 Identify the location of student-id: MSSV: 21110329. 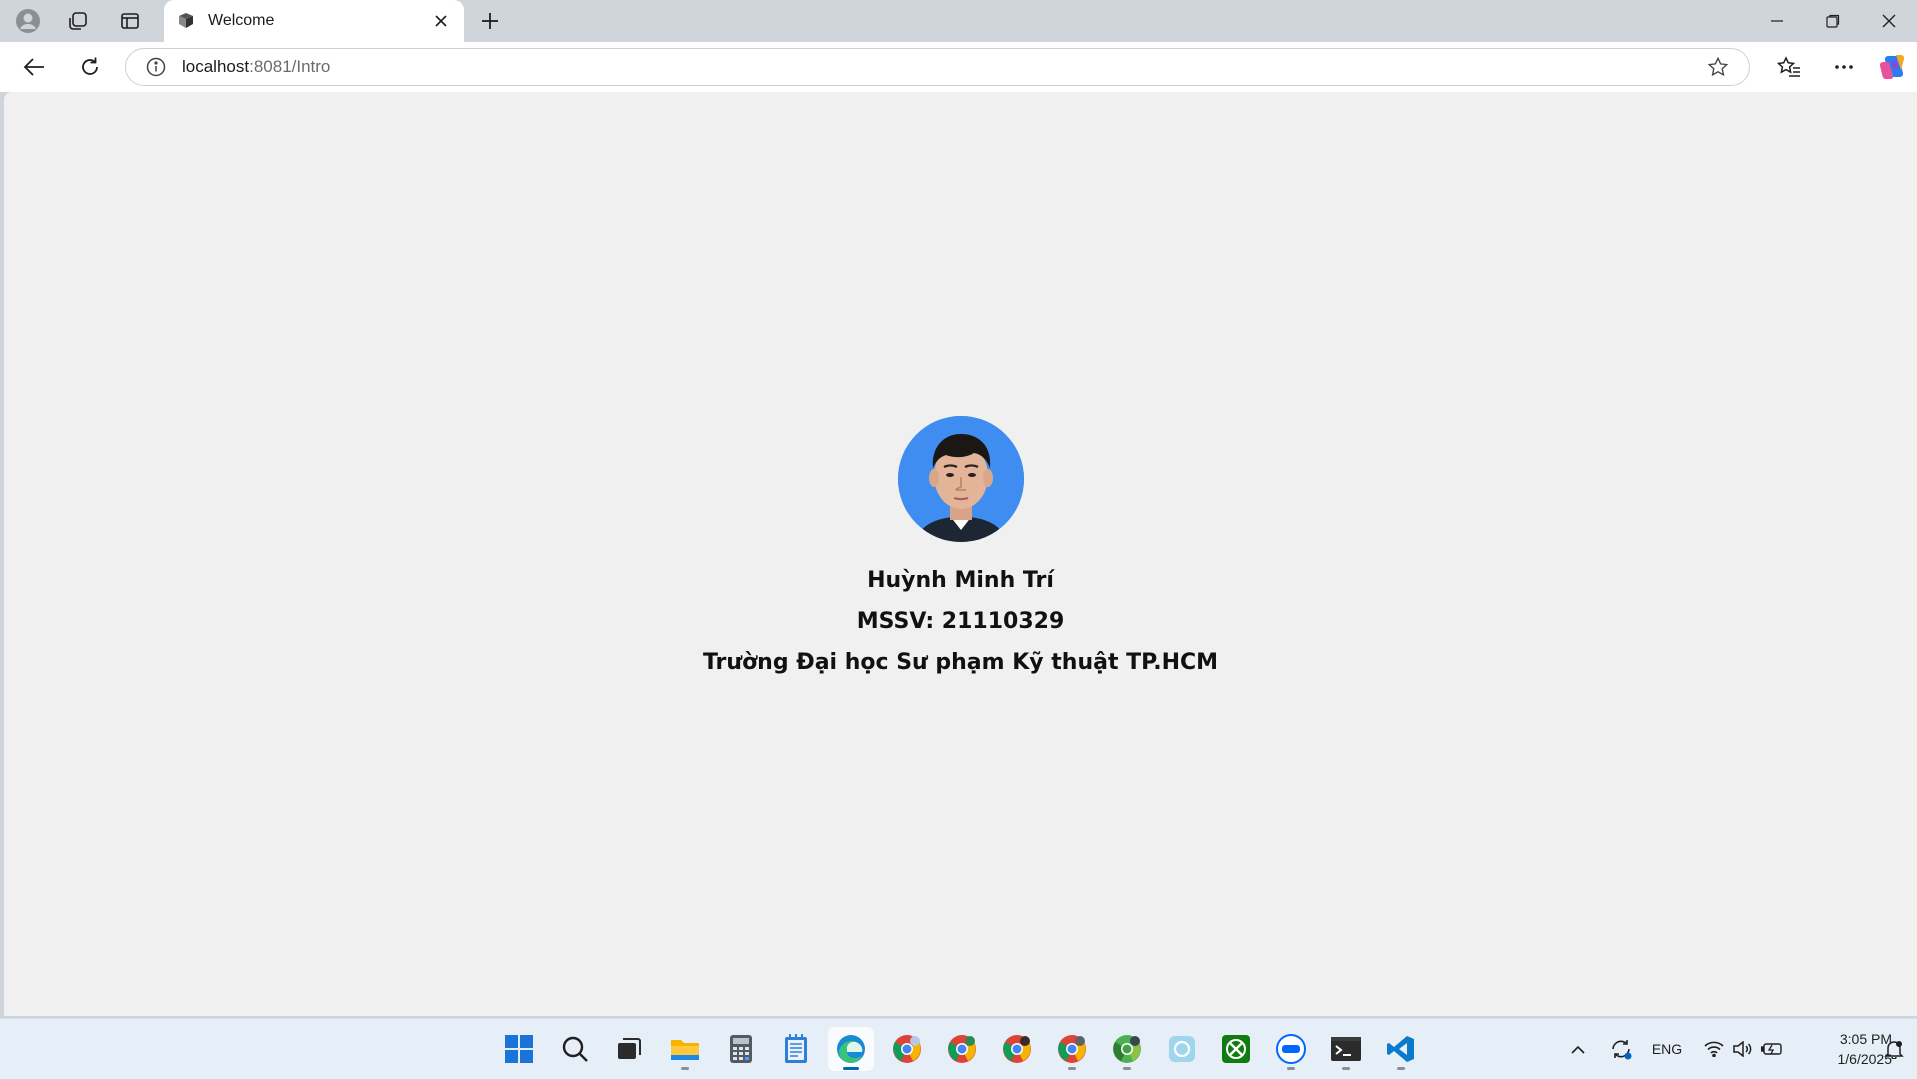
(960, 621).